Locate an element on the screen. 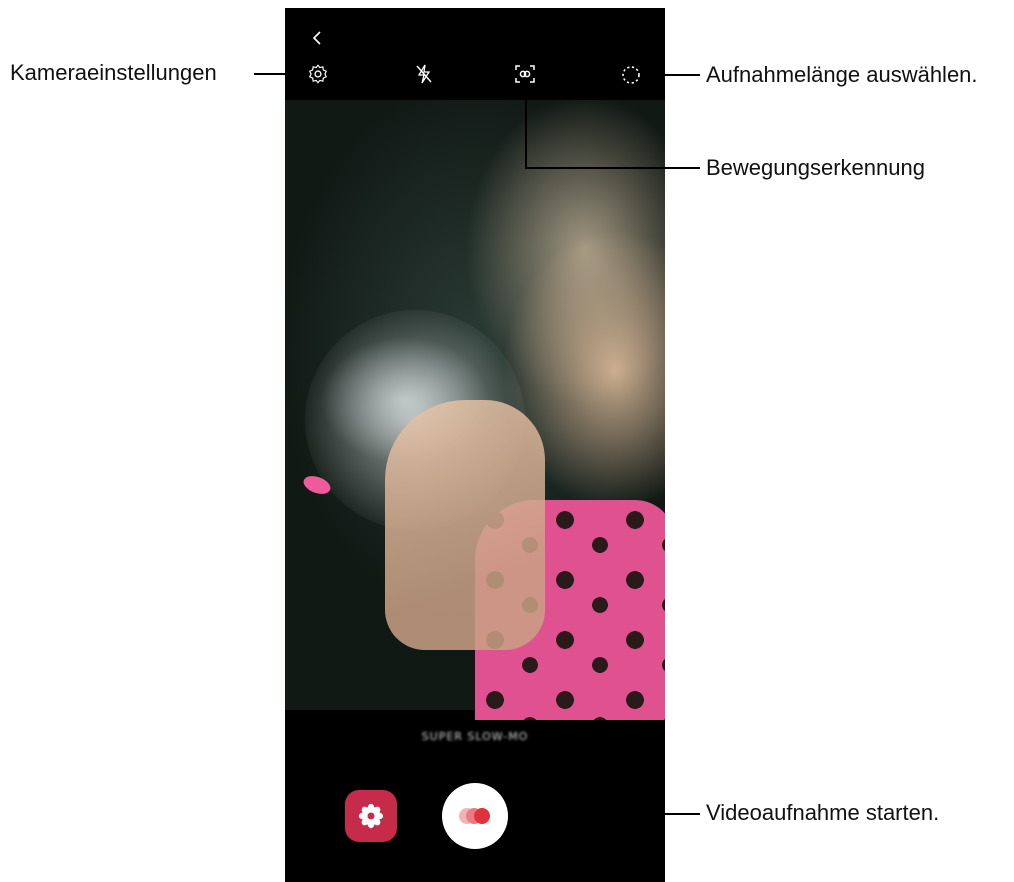  duration-icon is located at coordinates (631, 75).